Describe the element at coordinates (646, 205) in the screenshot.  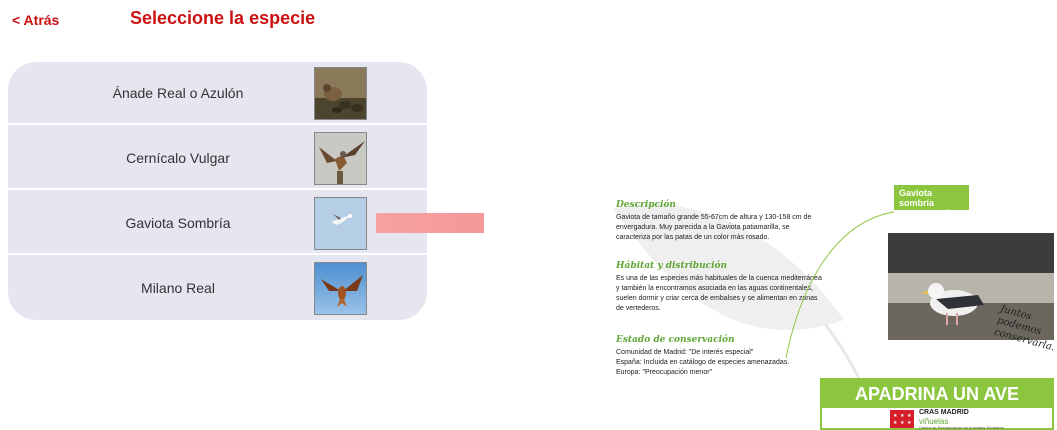
I see `description-heading: Descripción` at that location.